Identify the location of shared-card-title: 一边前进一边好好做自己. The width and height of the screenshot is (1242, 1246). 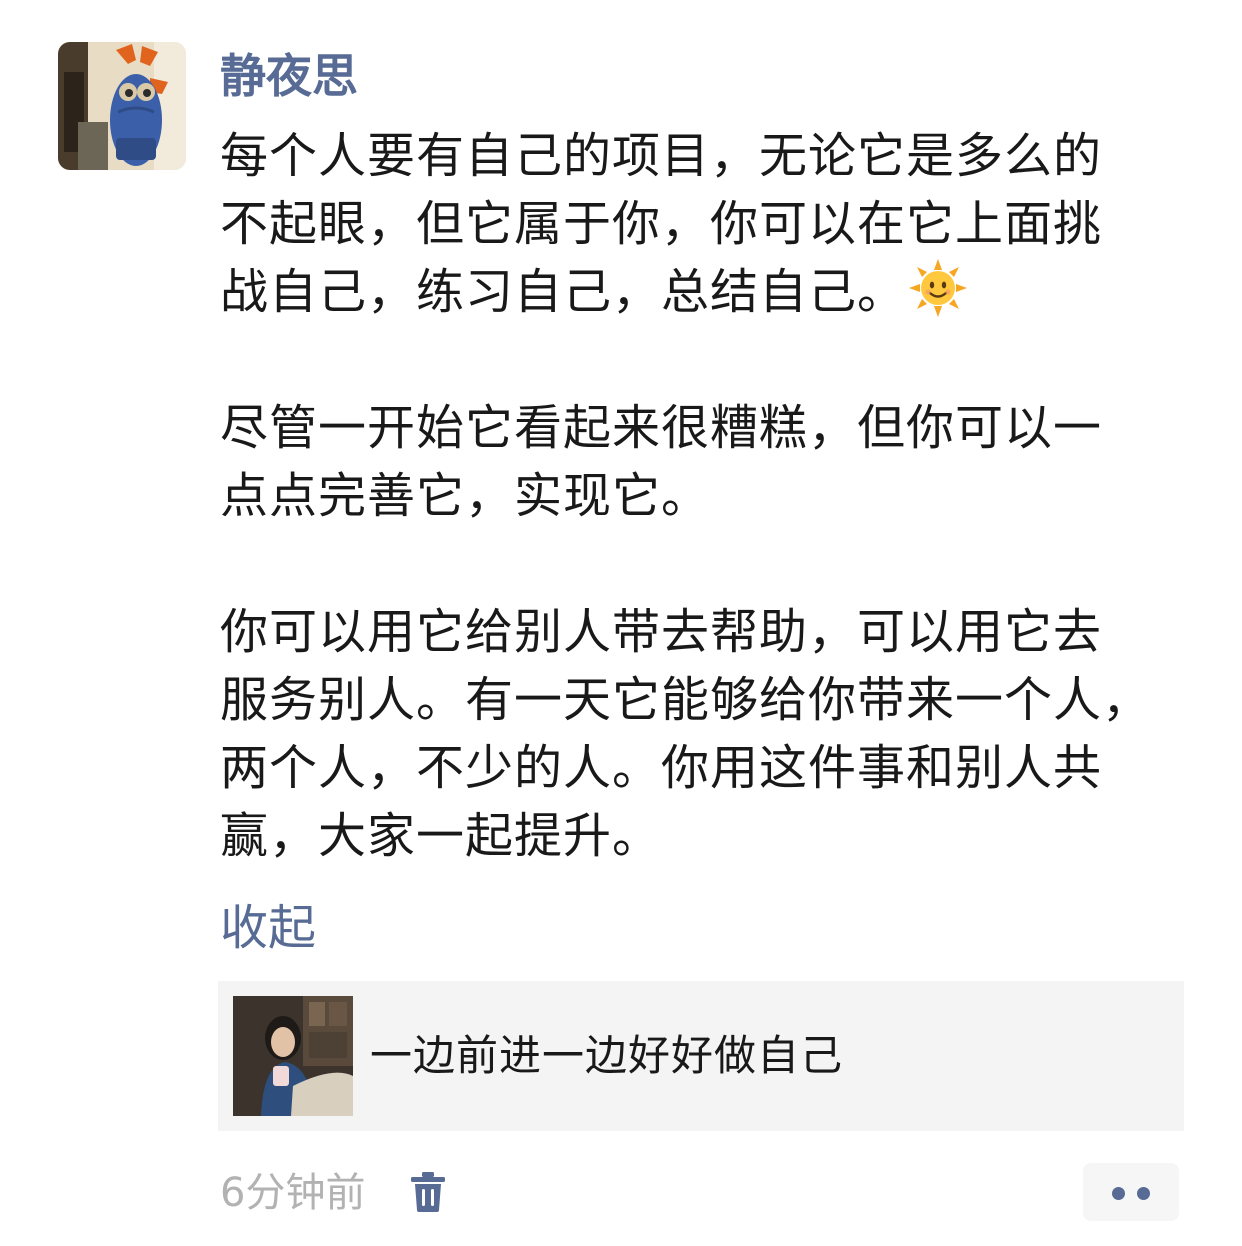
(607, 1055).